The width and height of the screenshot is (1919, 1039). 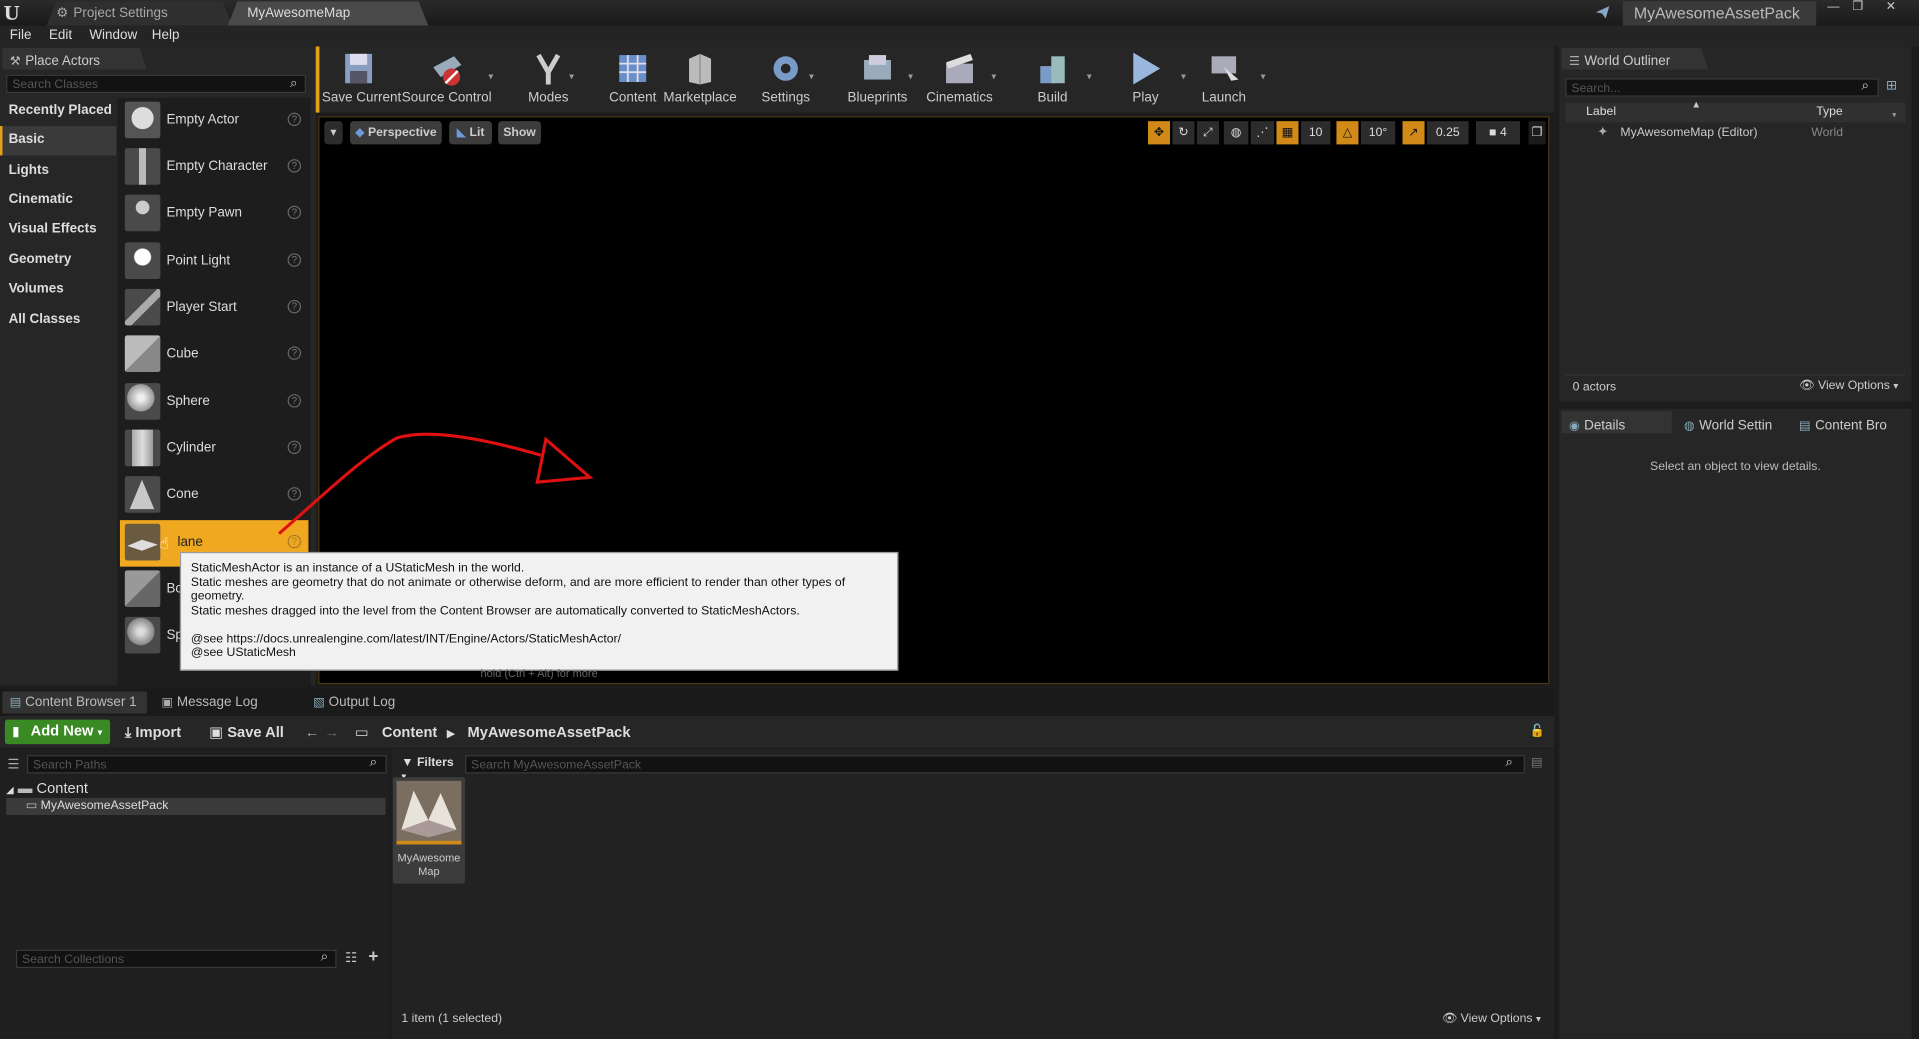 What do you see at coordinates (1735, 133) in the screenshot?
I see `outliner-row: ✦ MyAwesomeMap (Editor) World` at bounding box center [1735, 133].